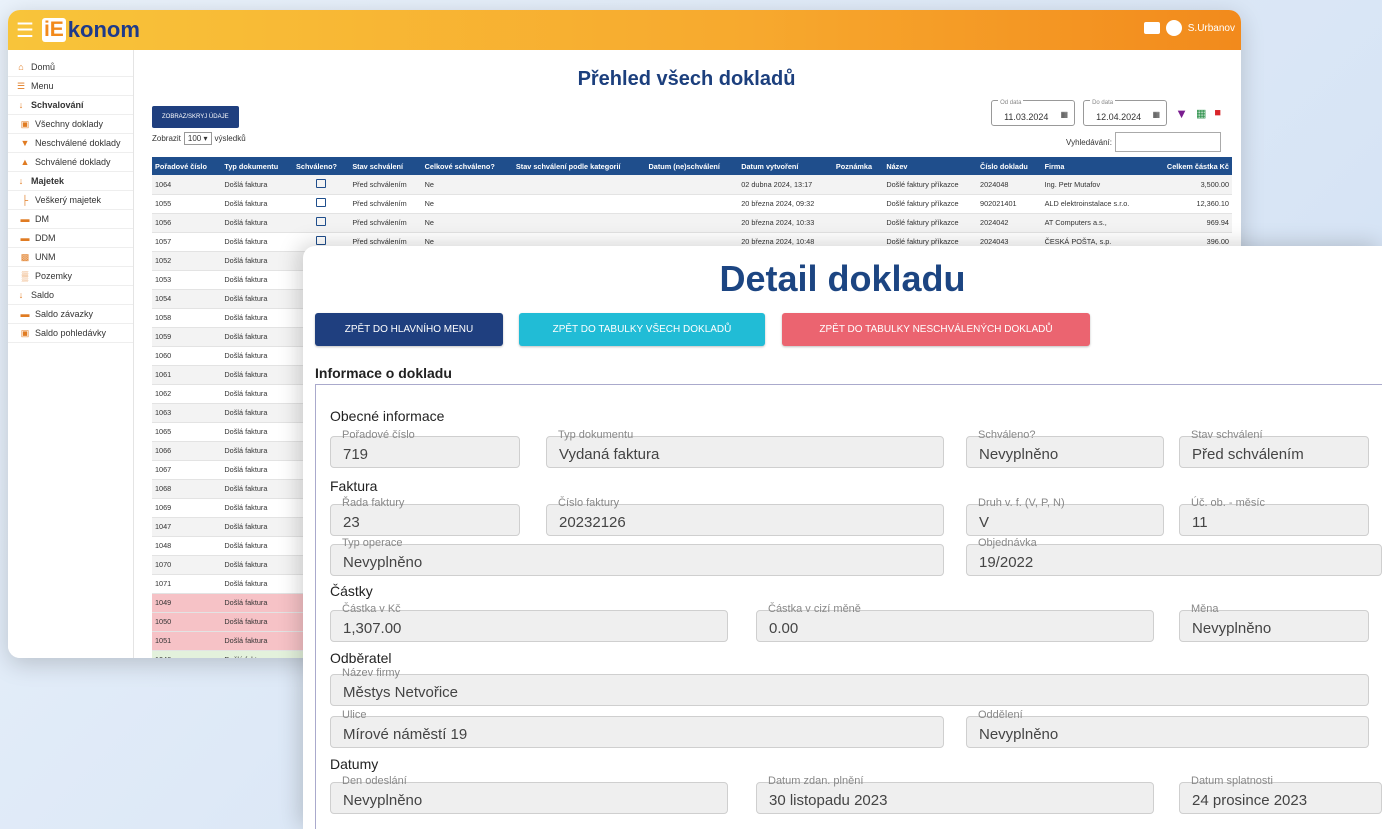 The image size is (1382, 829). What do you see at coordinates (1167, 729) in the screenshot?
I see `field-department: Oddělení Nevyplněno` at bounding box center [1167, 729].